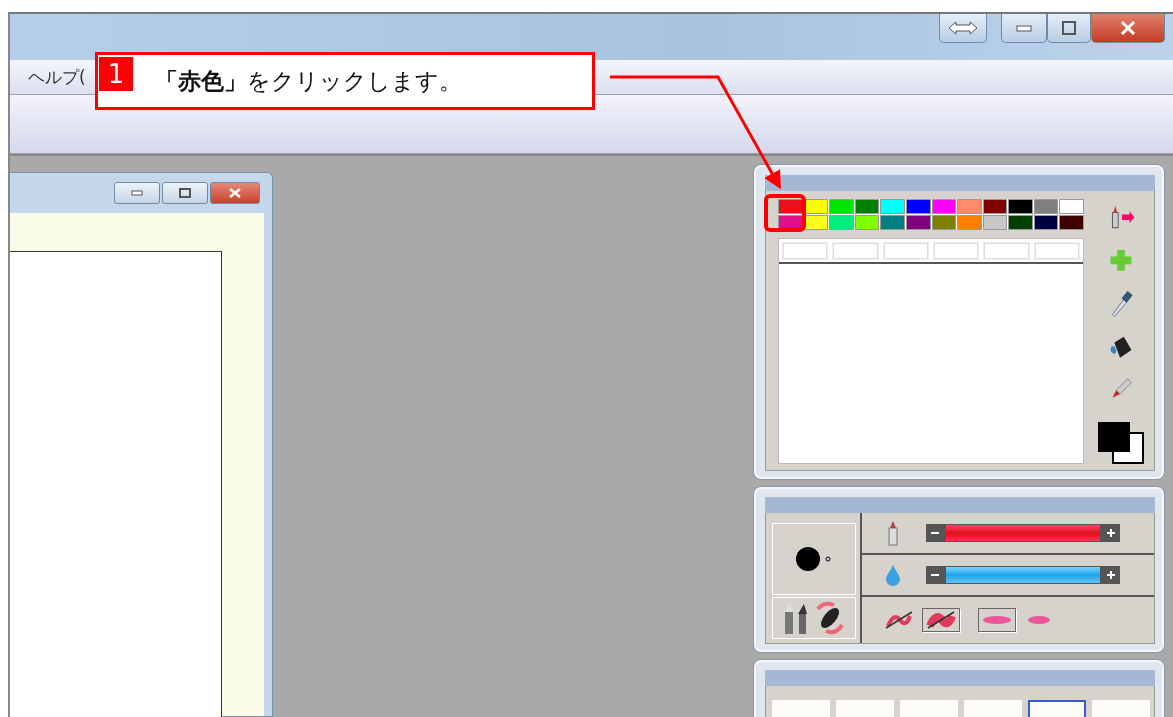  What do you see at coordinates (893, 533) in the screenshot?
I see `marker-icon` at bounding box center [893, 533].